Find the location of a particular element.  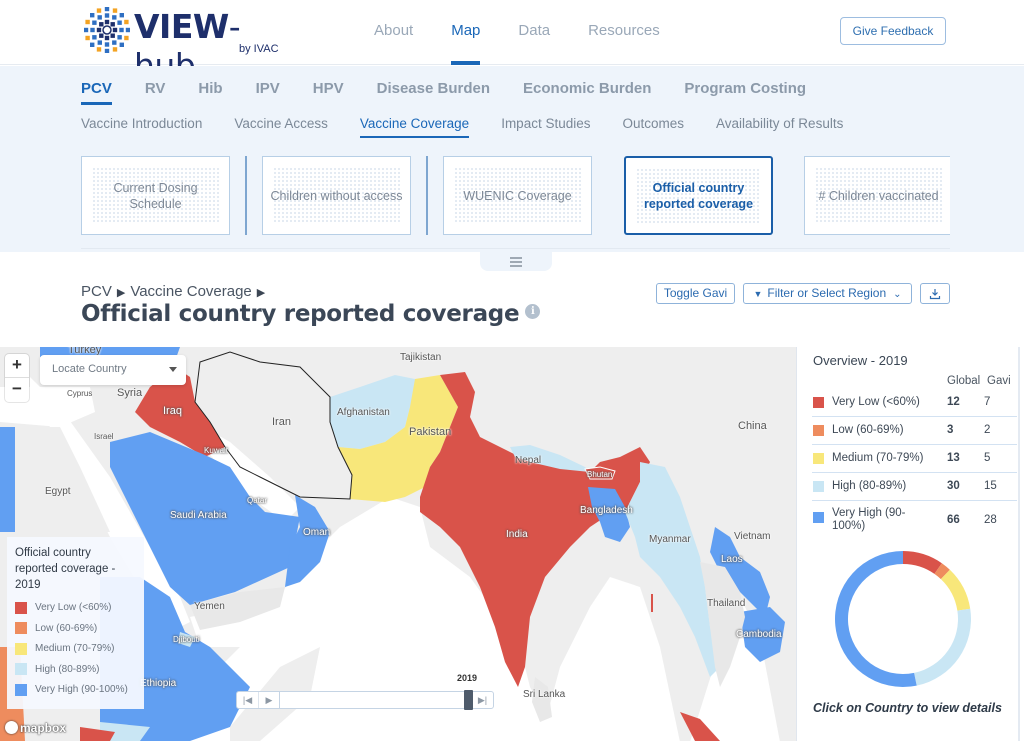

coverage-donut-chart is located at coordinates (903, 619).